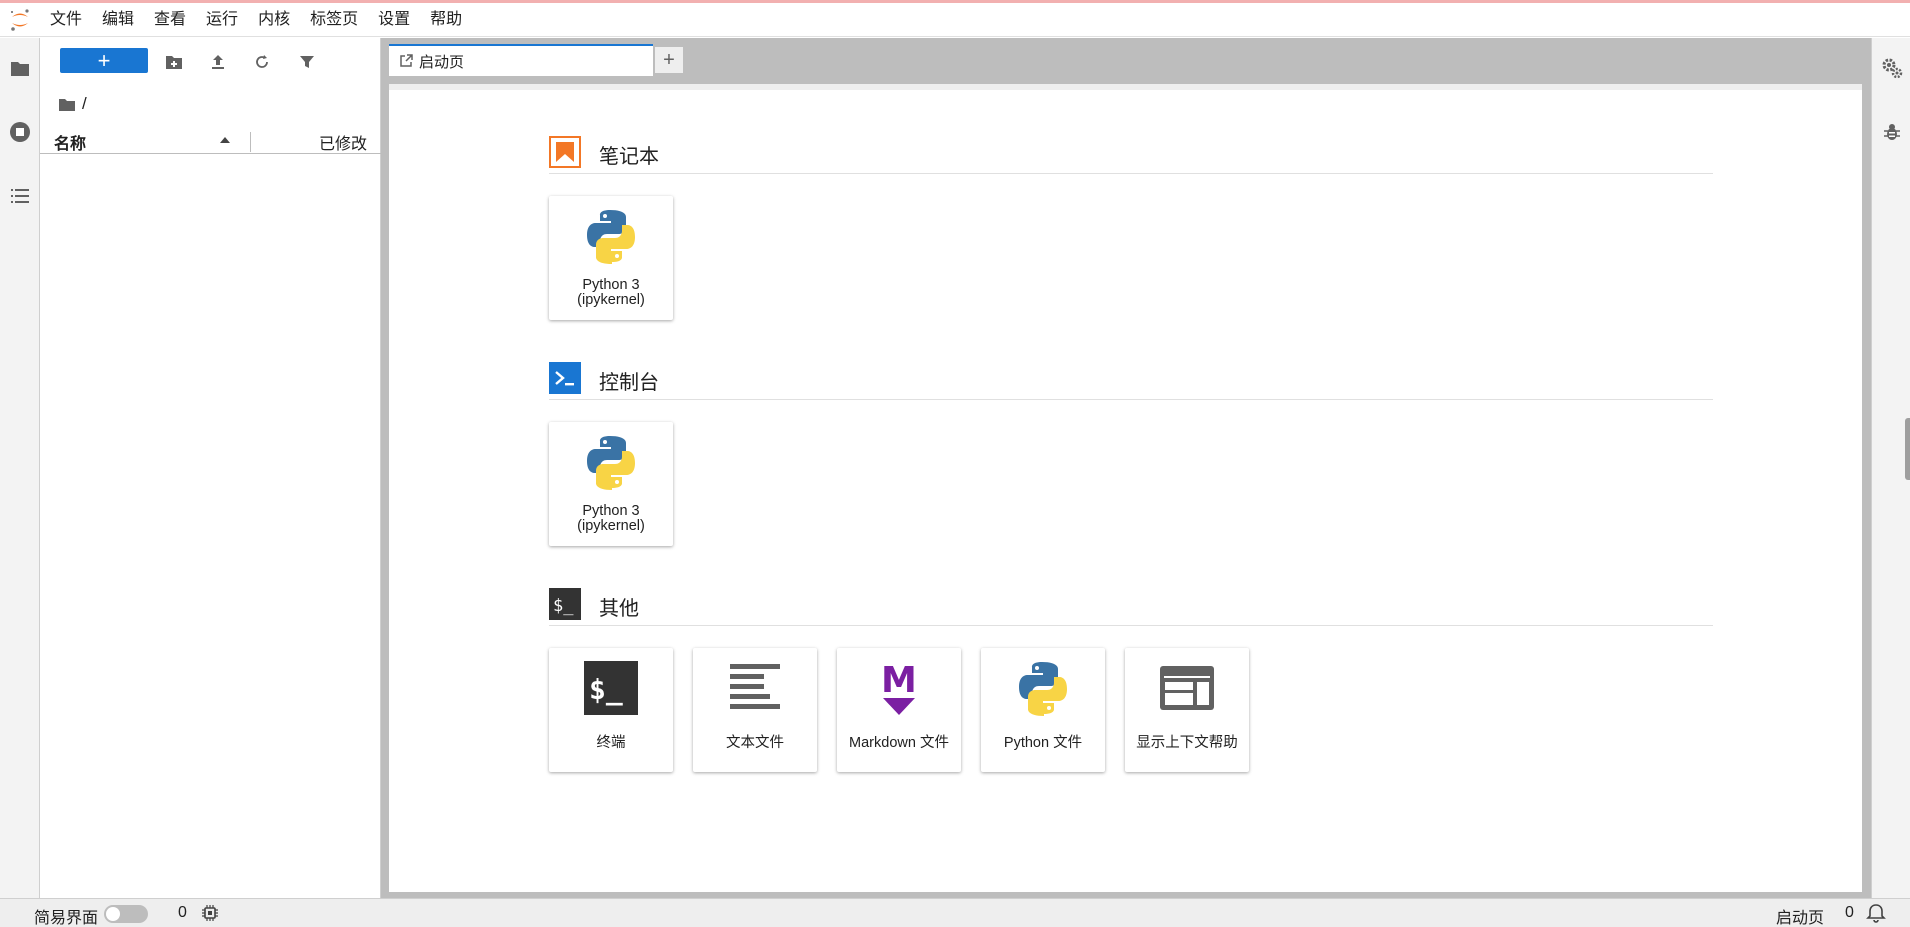 The height and width of the screenshot is (927, 1910). Describe the element at coordinates (1849, 913) in the screenshot. I see `notification-count: 0` at that location.